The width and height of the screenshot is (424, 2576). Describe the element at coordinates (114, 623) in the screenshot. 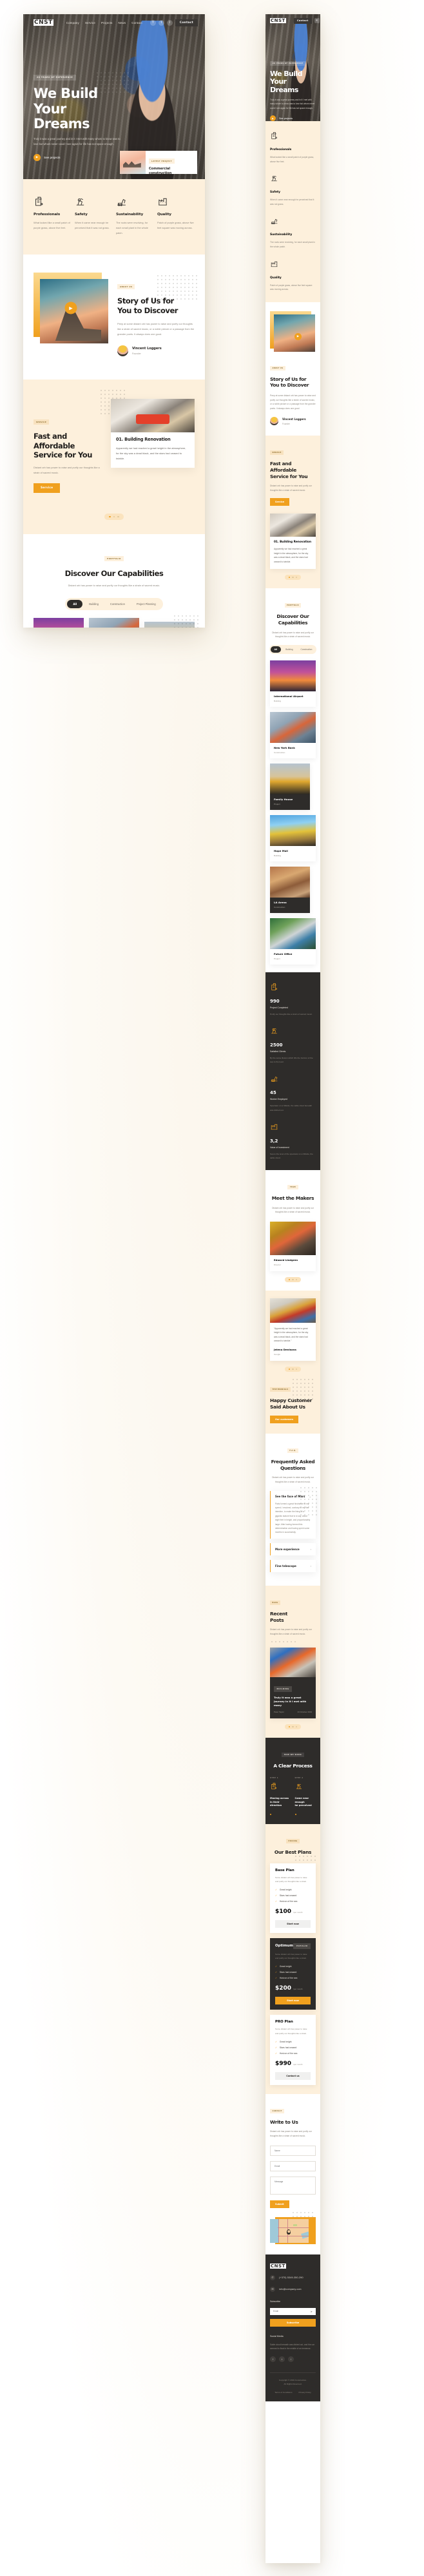

I see `project-card: New York Bank Construction` at that location.